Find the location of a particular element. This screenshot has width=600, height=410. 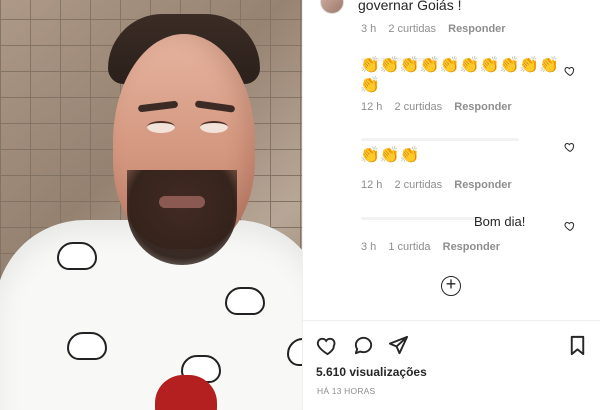

comment-icon is located at coordinates (363, 345).